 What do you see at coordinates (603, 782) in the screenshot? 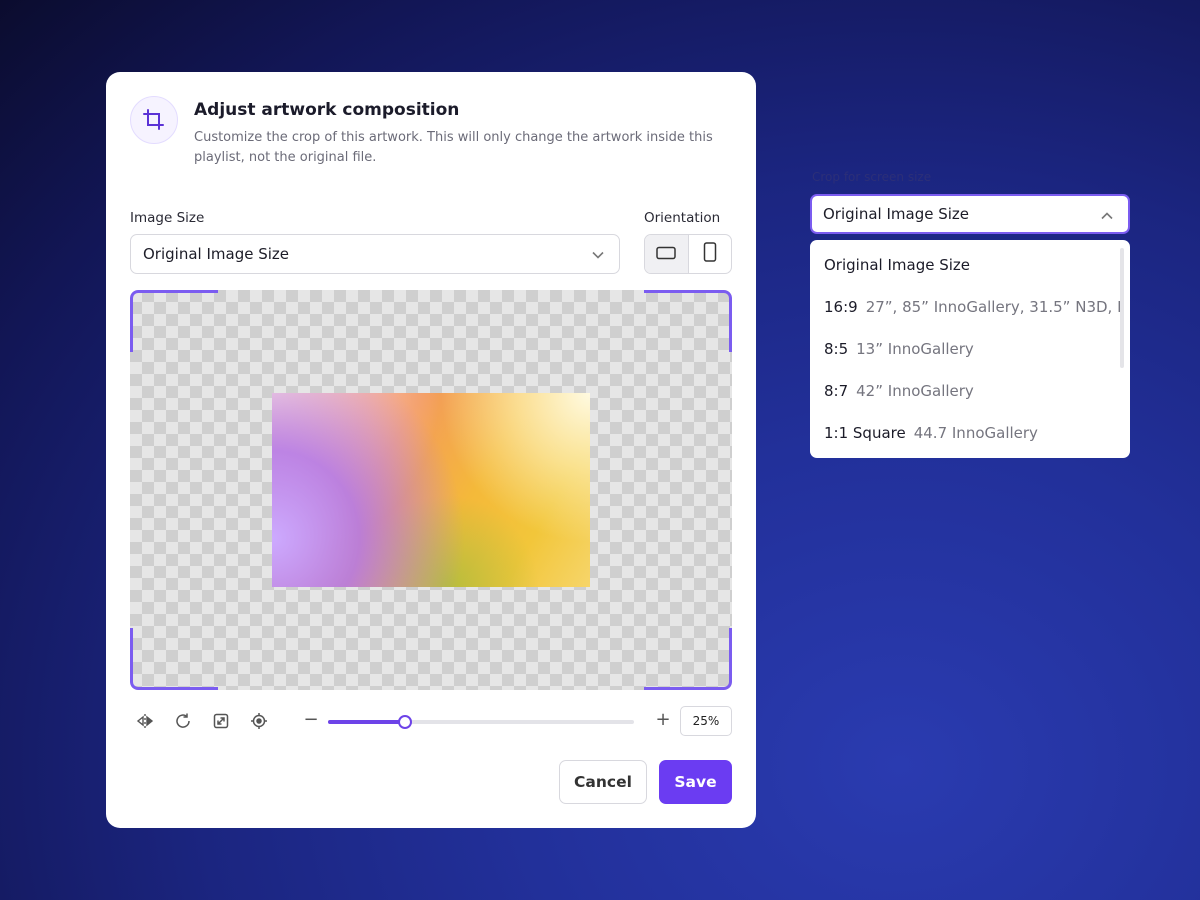
I see `cancel-button: Cancel` at bounding box center [603, 782].